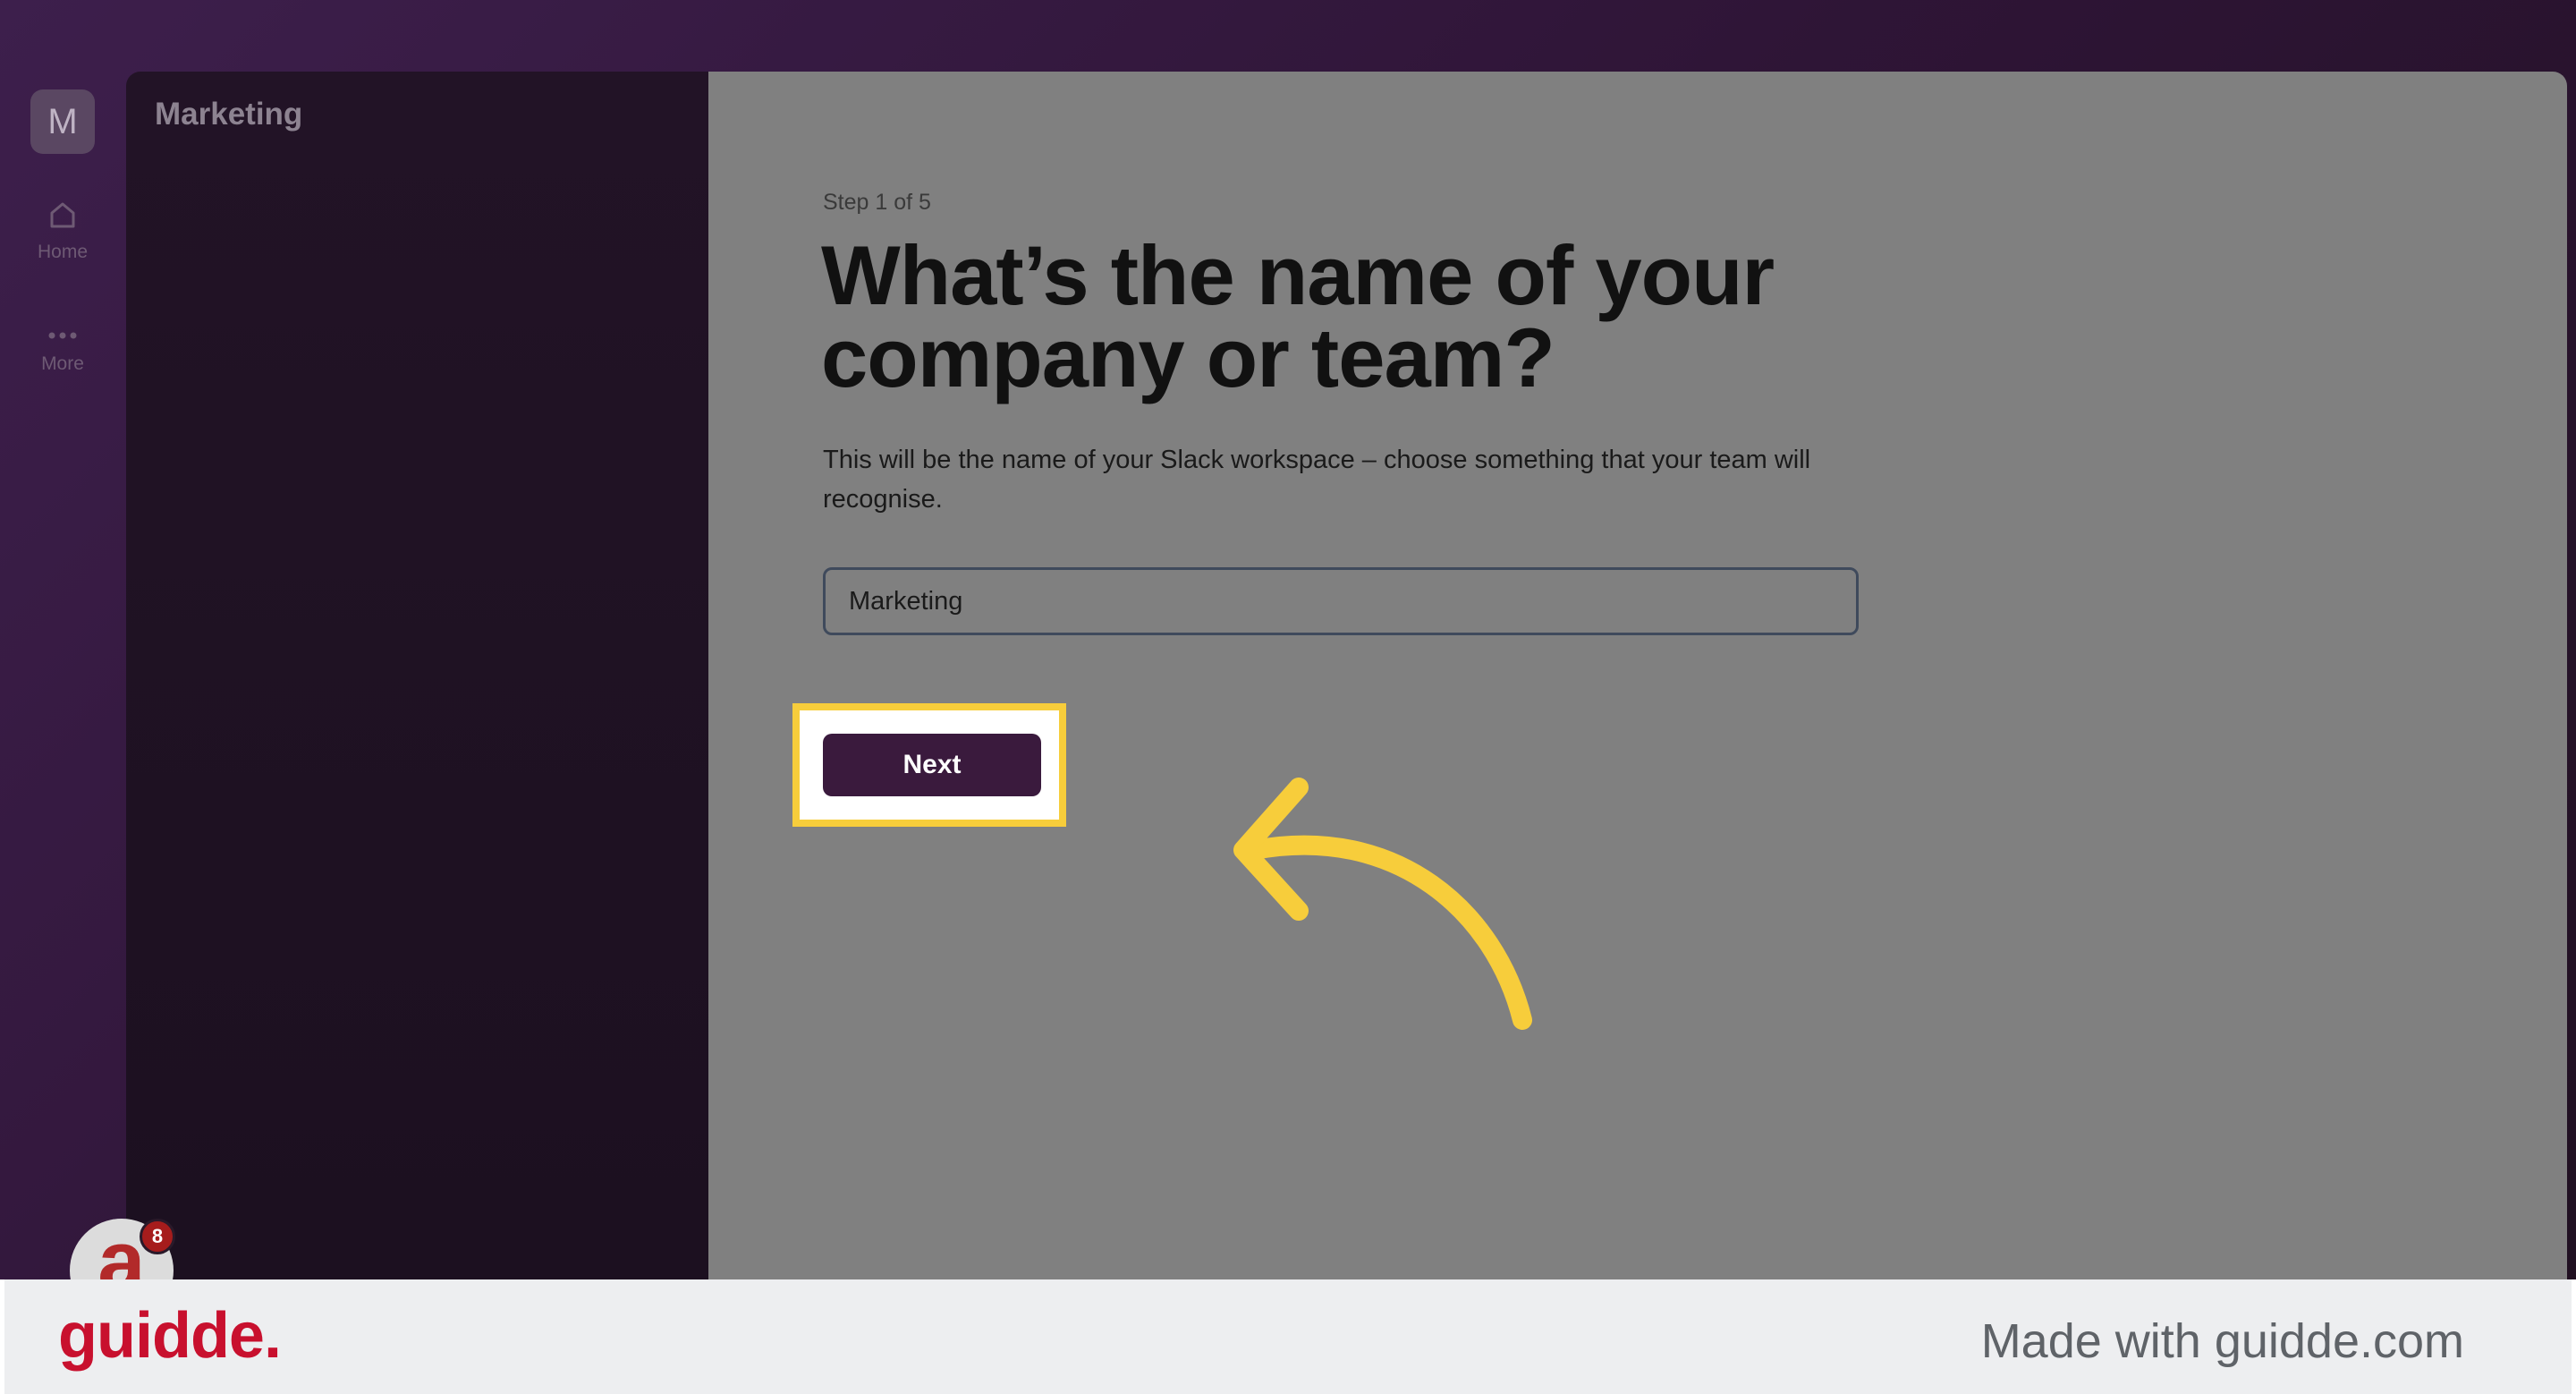  Describe the element at coordinates (170, 1336) in the screenshot. I see `guidde-logo: guidde.` at that location.